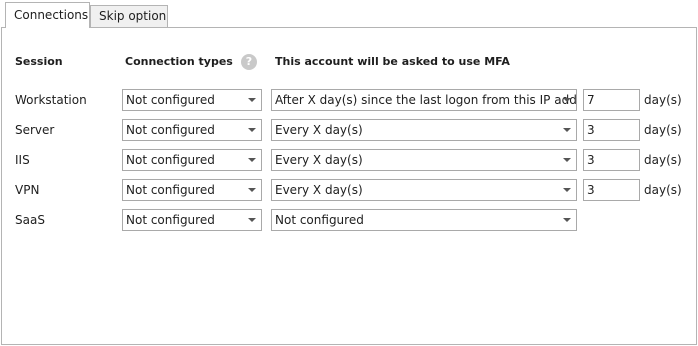  I want to click on session-label-server: Server, so click(35, 130).